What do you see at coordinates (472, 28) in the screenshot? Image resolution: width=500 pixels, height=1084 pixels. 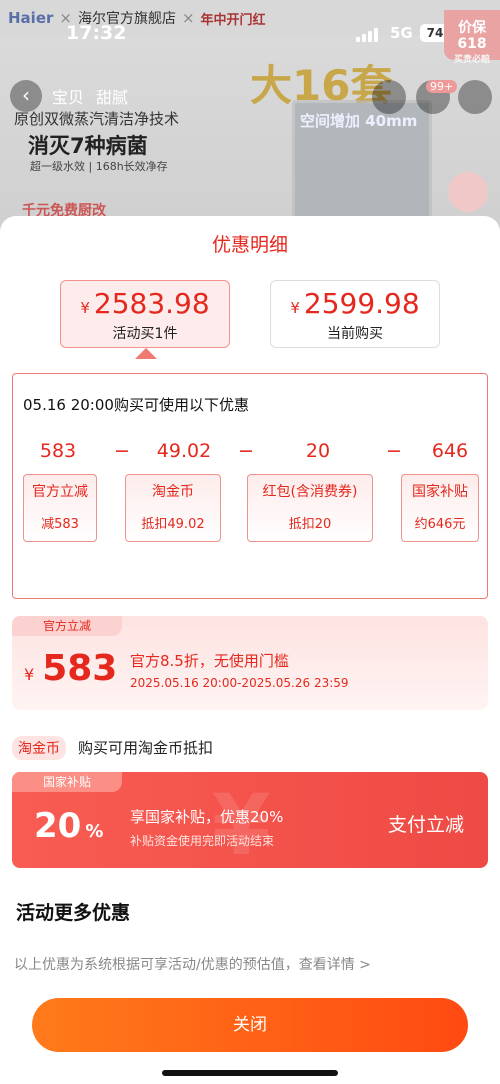 I see `guarantee-title: 价保` at bounding box center [472, 28].